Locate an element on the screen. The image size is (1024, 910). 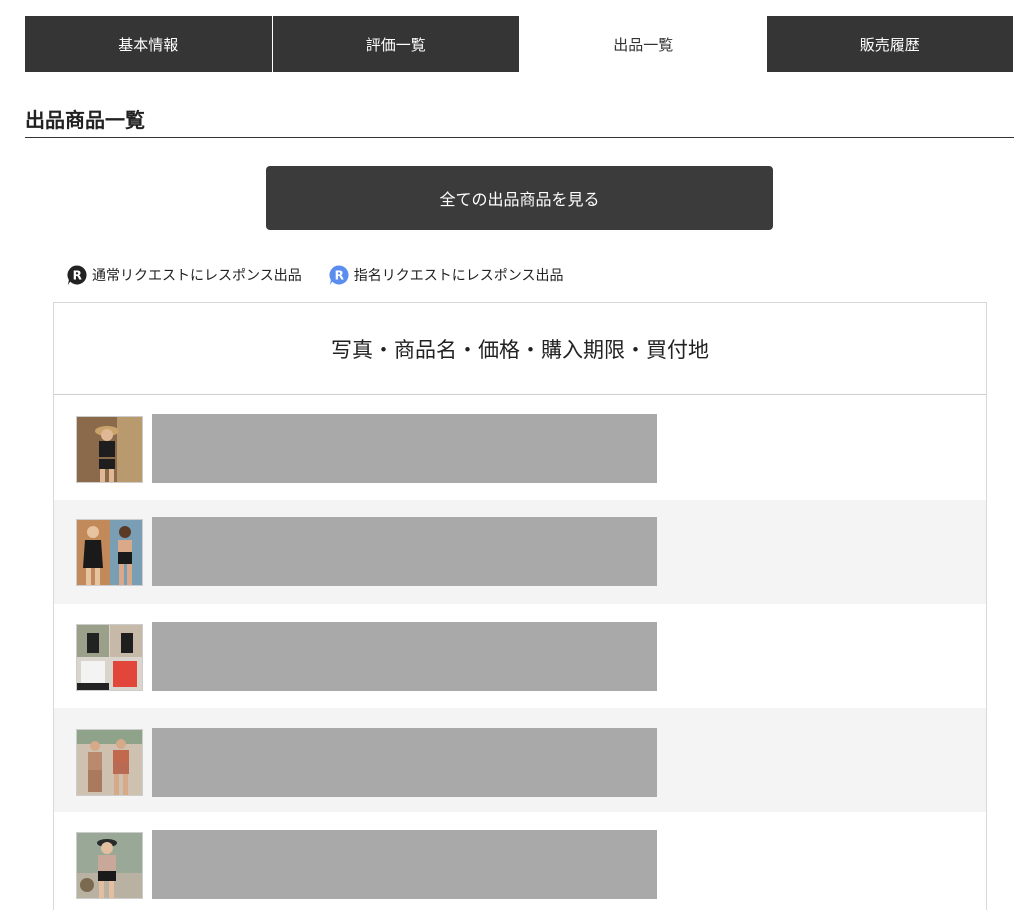
listing-table-header: 写真・商品名・価格・購入期限・買付地 is located at coordinates (520, 349).